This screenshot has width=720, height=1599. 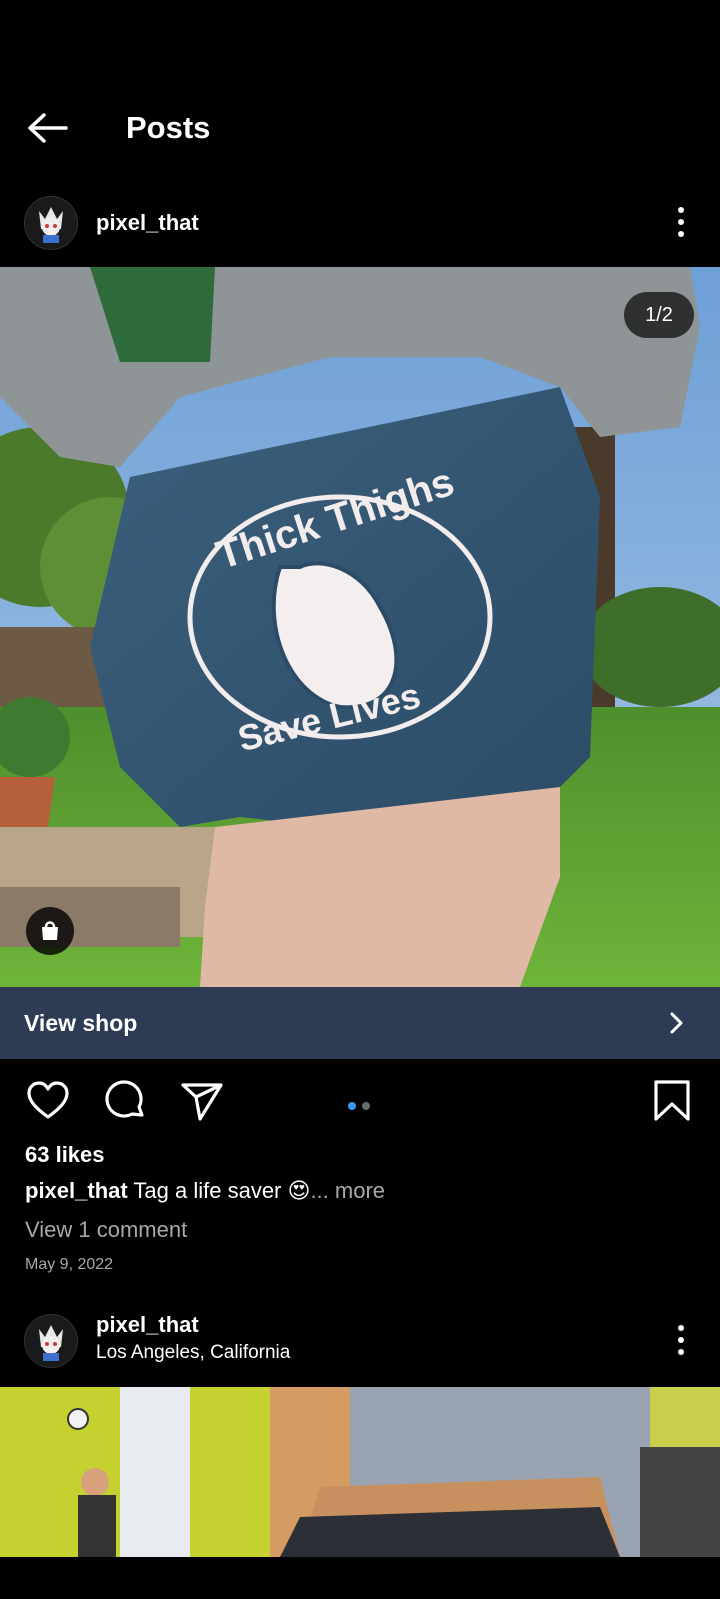 I want to click on post-actions, so click(x=360, y=1102).